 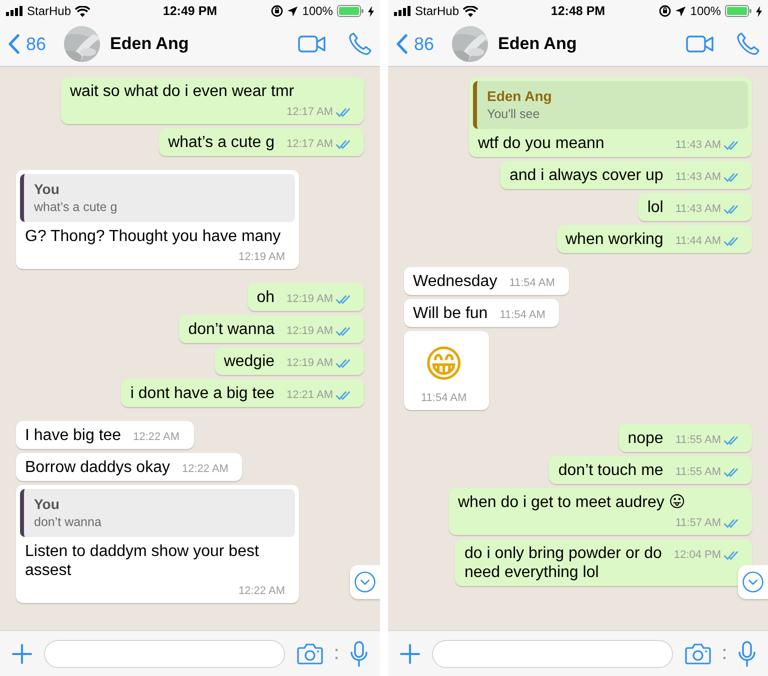 I want to click on message-bubble: Eden Ang You'll see wtf do you meann 11:43 AM, so click(x=610, y=117).